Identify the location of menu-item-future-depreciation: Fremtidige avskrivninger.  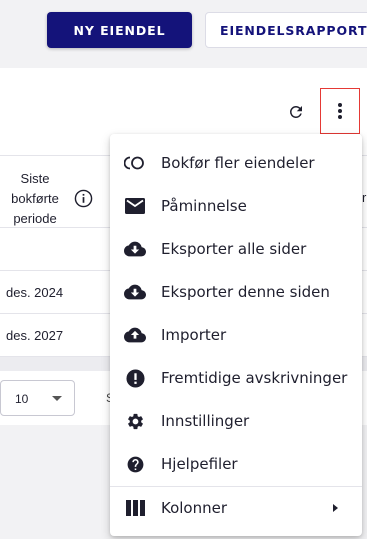
(236, 378).